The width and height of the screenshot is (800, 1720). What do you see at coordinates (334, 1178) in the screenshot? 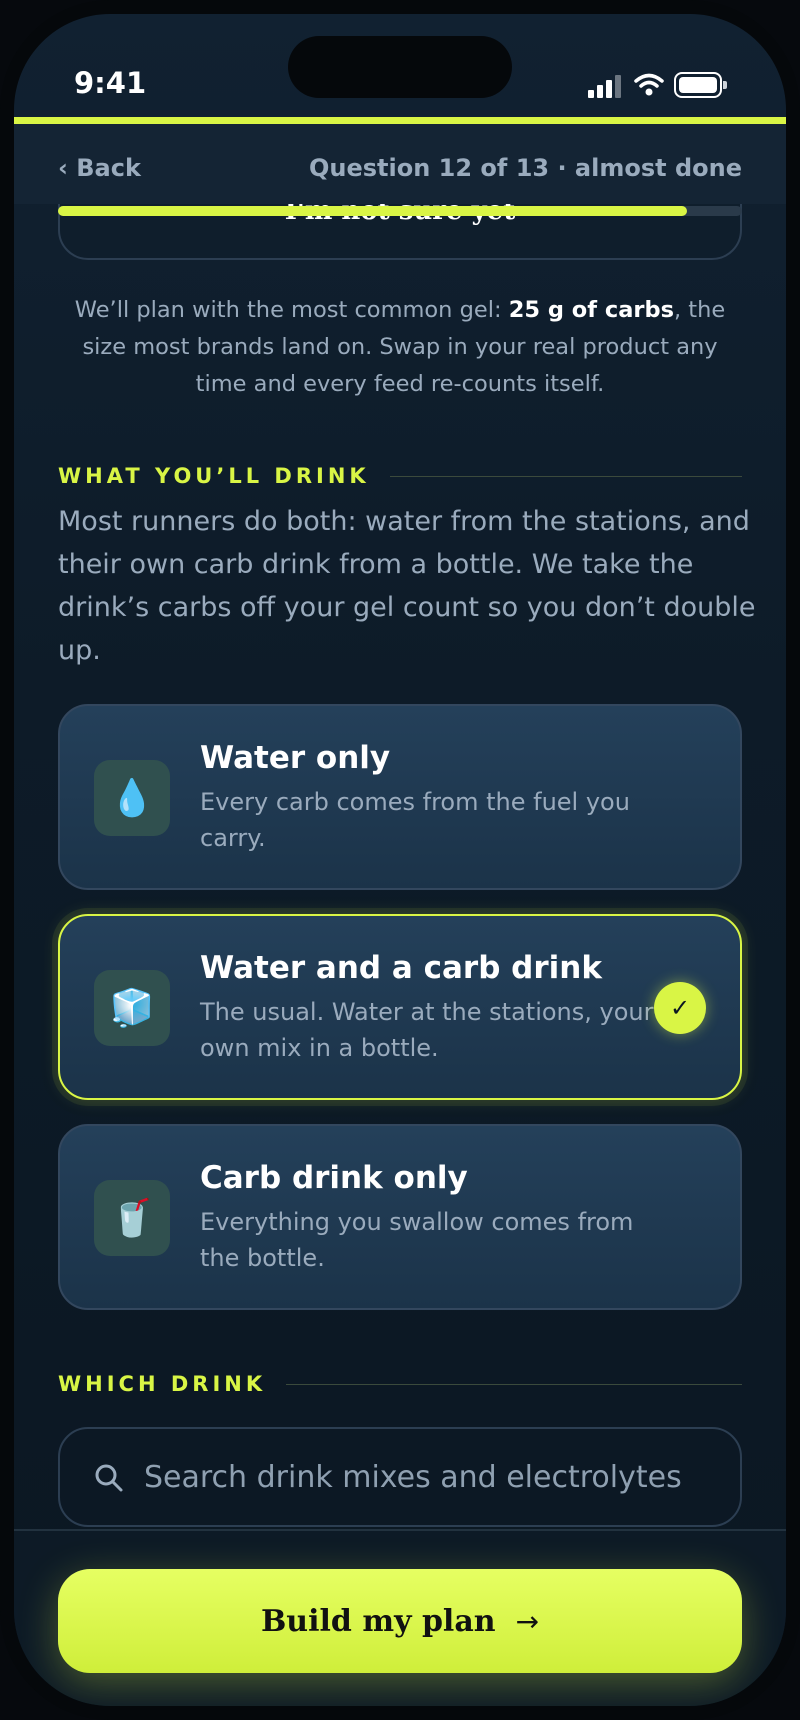
I see `option-title: Carb drink only` at bounding box center [334, 1178].